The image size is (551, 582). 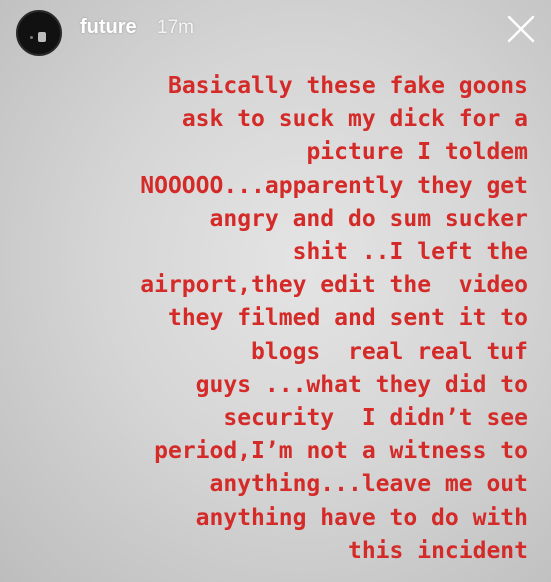 I want to click on caption-line: blogs real real tuf, so click(x=389, y=351).